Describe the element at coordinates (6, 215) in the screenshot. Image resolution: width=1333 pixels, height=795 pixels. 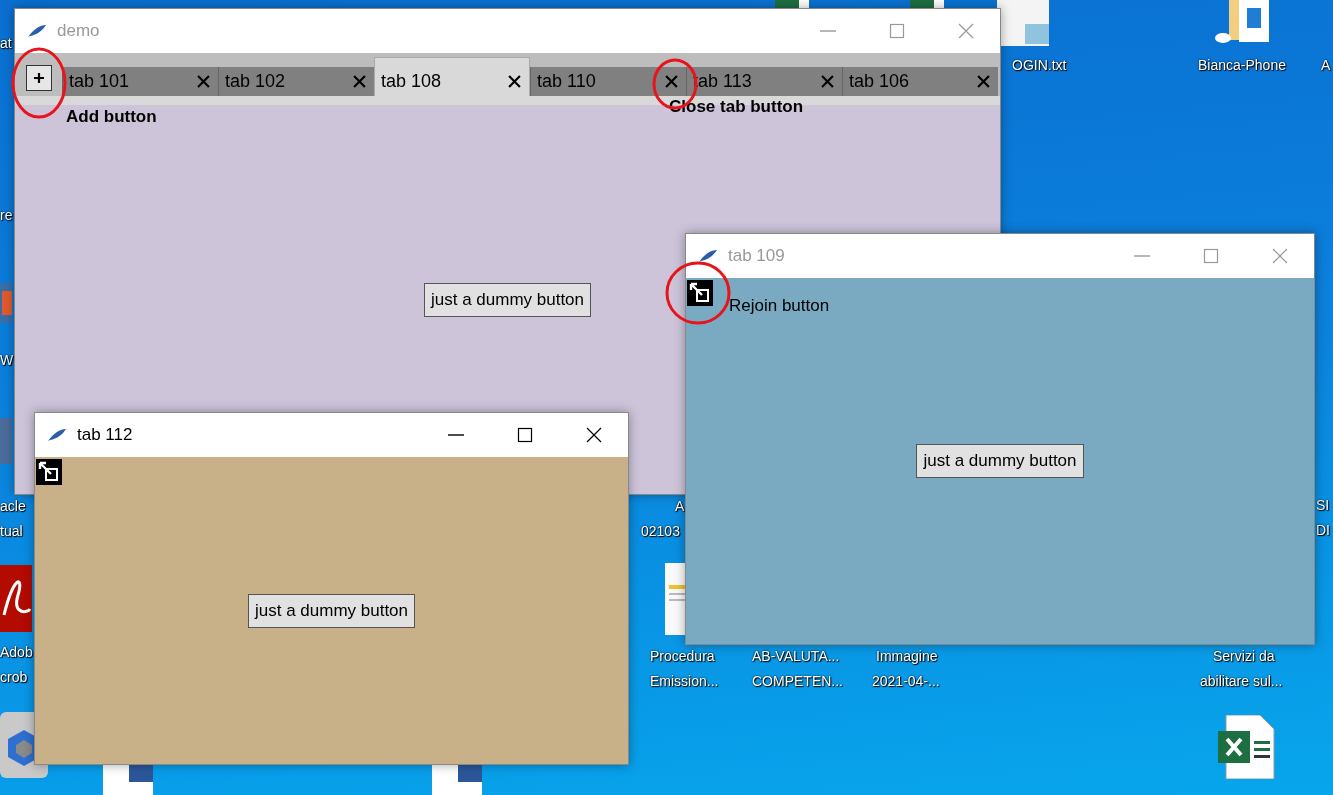
I see `desktop-icon-label: re` at that location.